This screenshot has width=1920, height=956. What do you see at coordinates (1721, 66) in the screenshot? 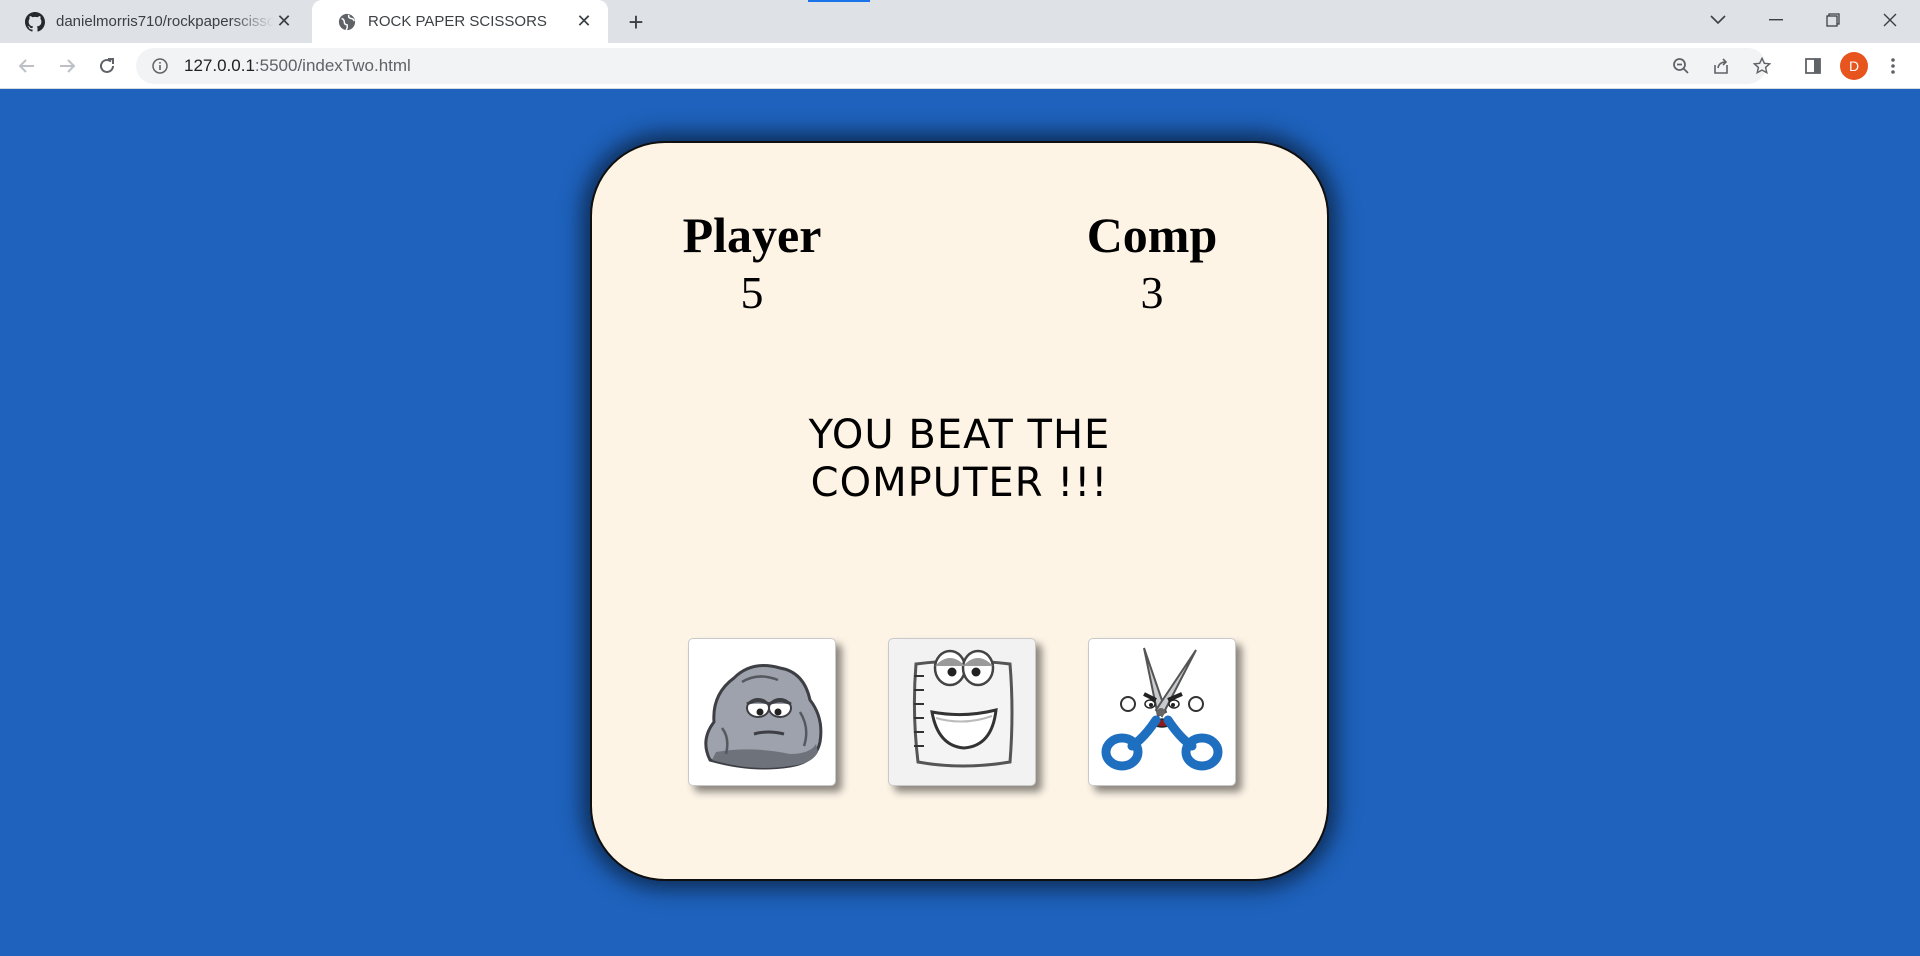
I see `share-icon` at bounding box center [1721, 66].